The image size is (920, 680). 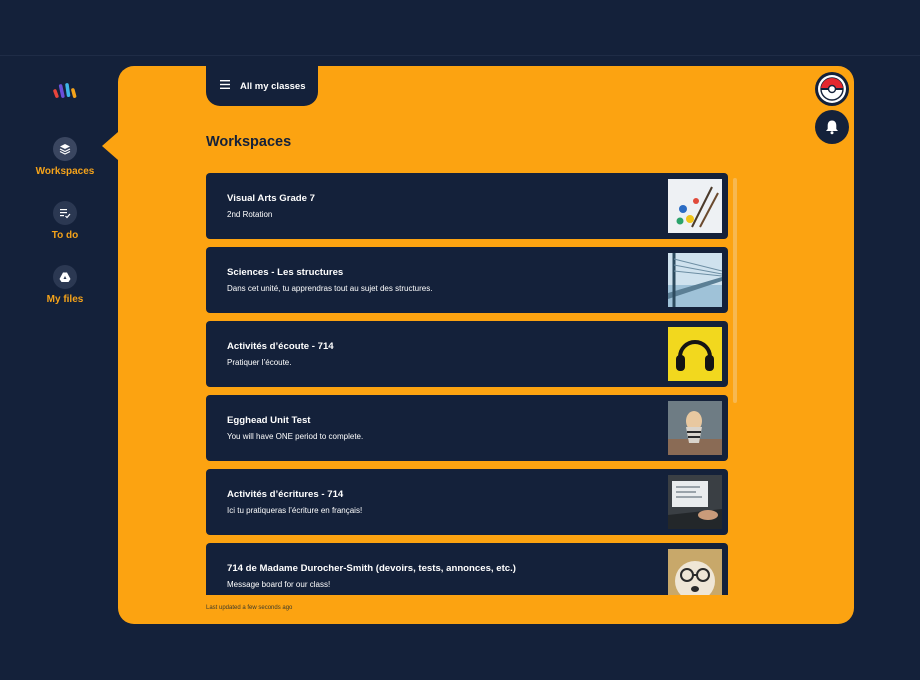 I want to click on last-updated-text: Last updated a few seconds ago, so click(x=249, y=608).